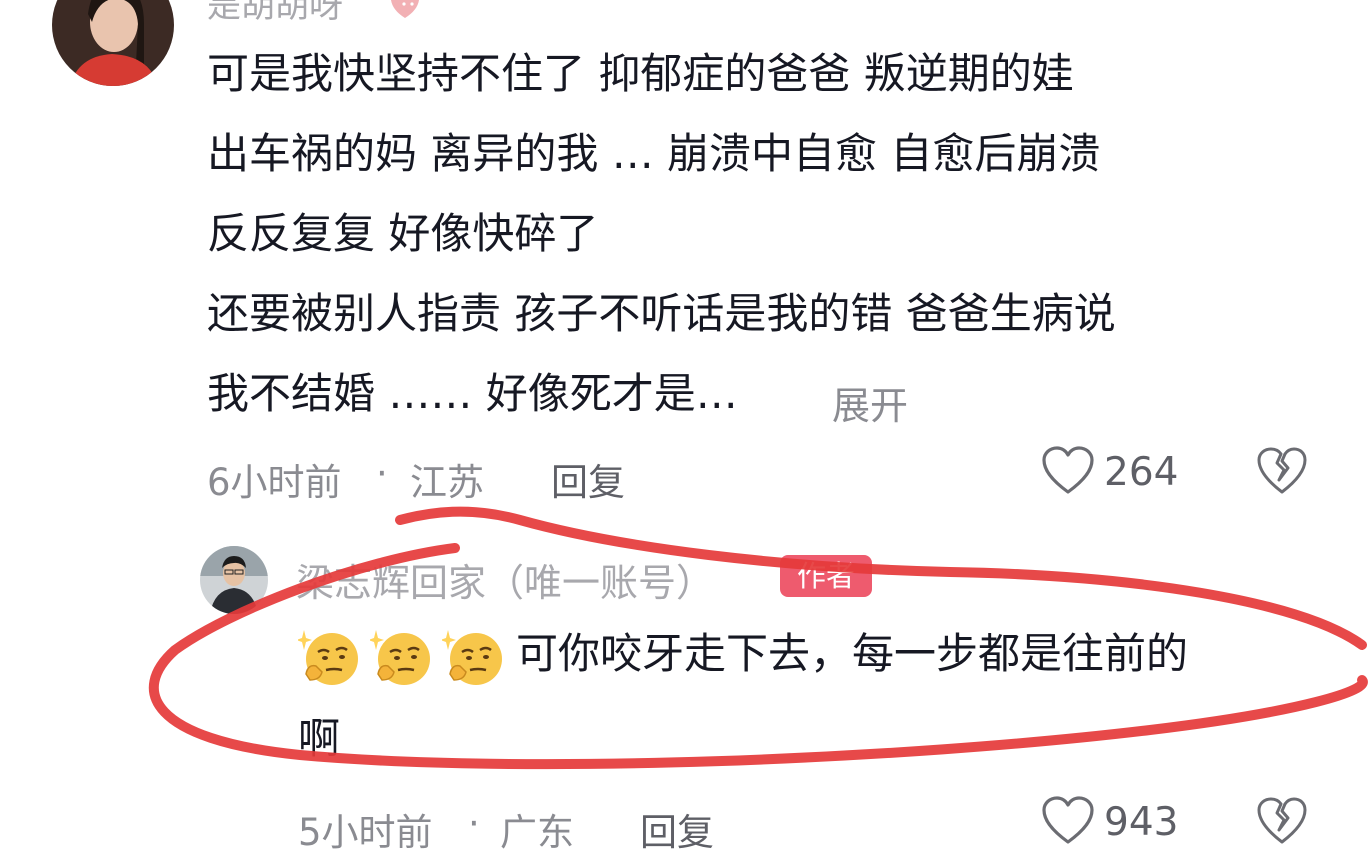 This screenshot has height=863, width=1372. What do you see at coordinates (275, 13) in the screenshot?
I see `comment-username: 是胡胡呀` at bounding box center [275, 13].